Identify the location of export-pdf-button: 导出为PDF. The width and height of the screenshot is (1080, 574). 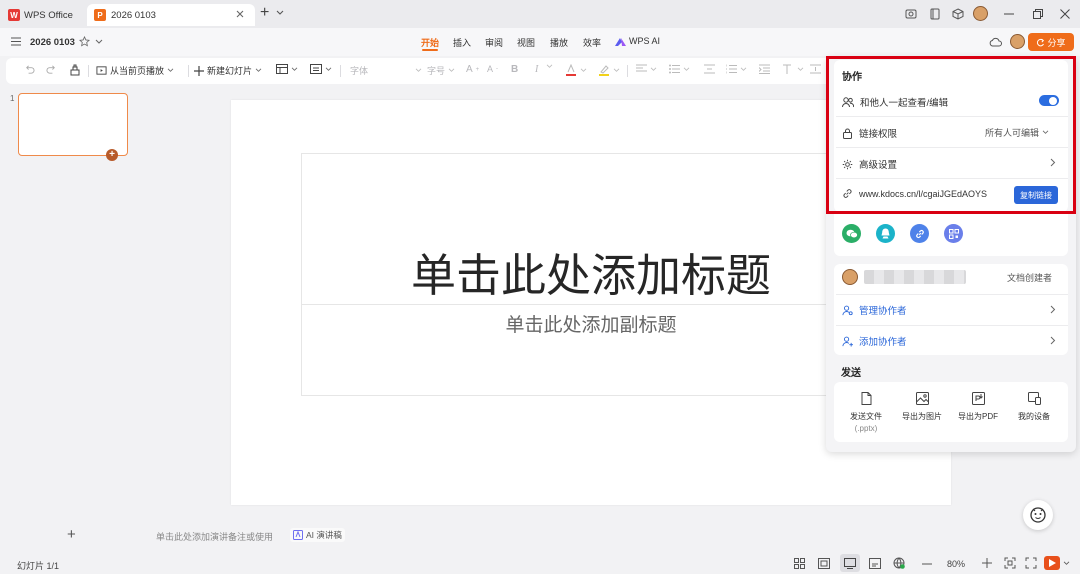
(978, 407).